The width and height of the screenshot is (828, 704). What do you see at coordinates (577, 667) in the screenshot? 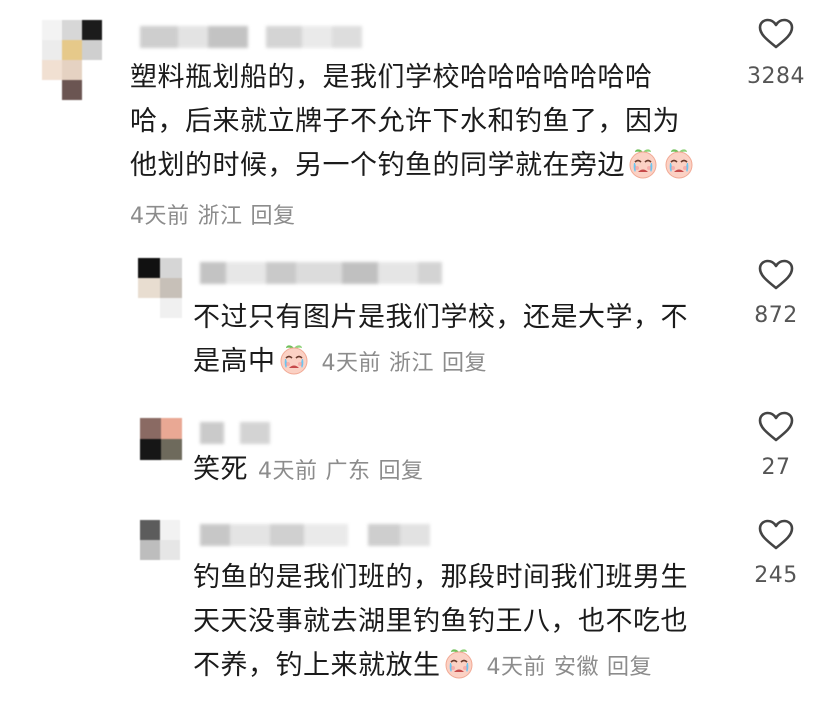
I see `comment-location: 安徽` at bounding box center [577, 667].